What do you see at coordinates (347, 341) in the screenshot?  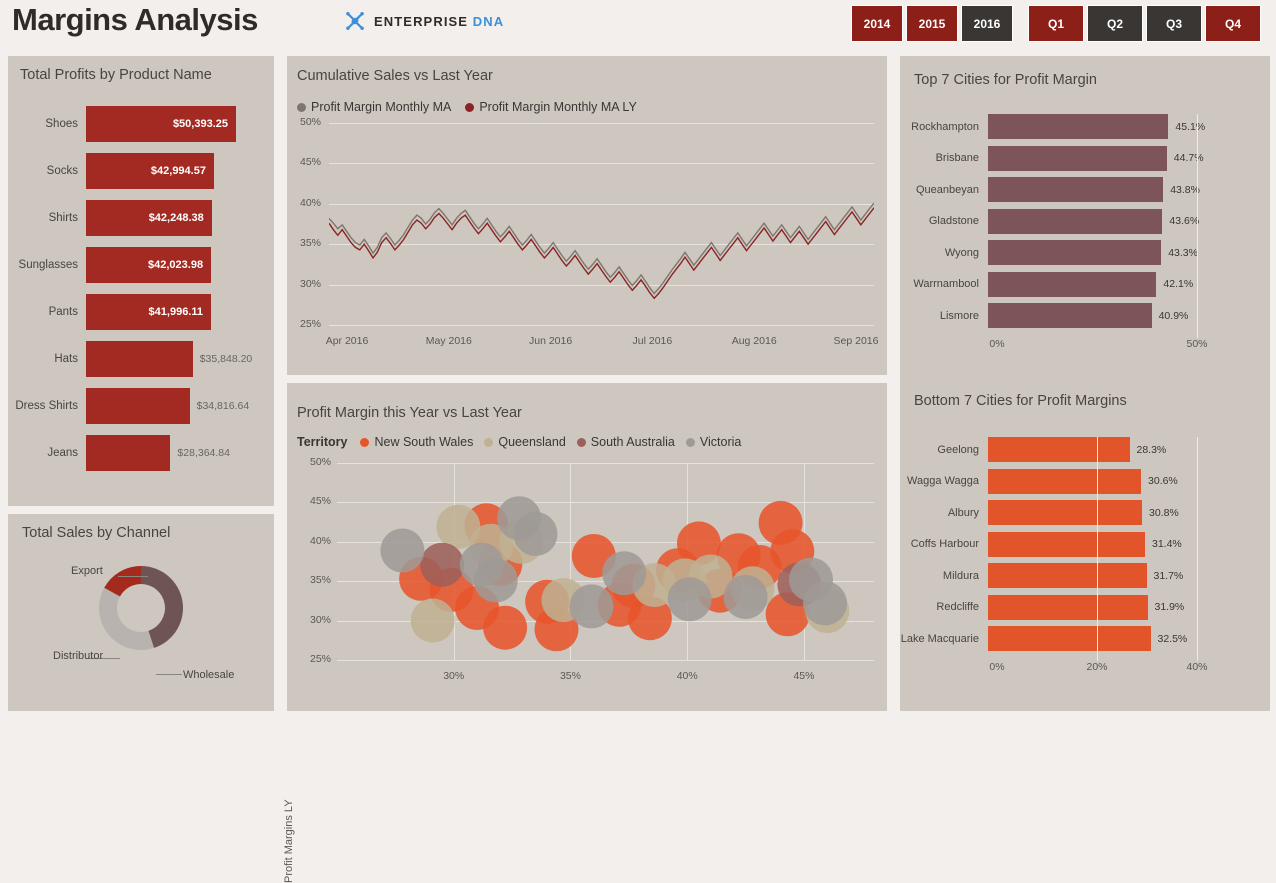 I see `x-axis-tick-label: Apr 2016` at bounding box center [347, 341].